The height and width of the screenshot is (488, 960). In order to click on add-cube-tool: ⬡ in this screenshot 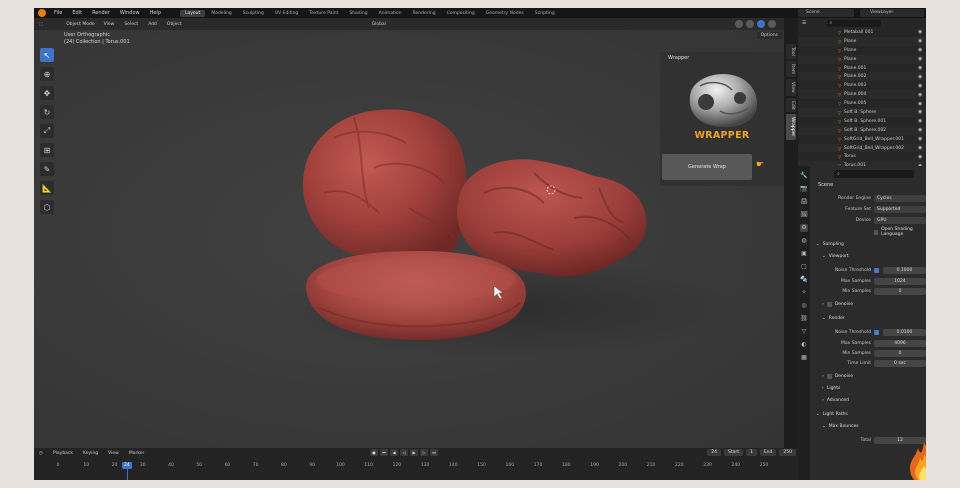, I will do `click(47, 207)`.